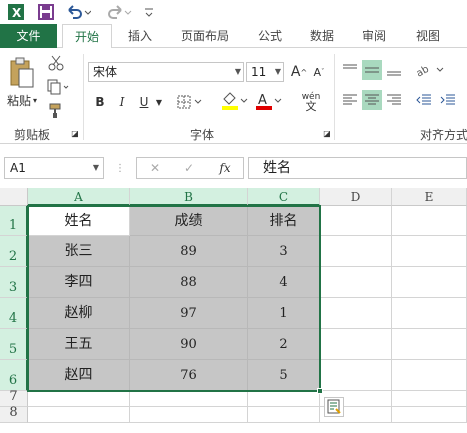  I want to click on tab-data: 数据, so click(322, 36).